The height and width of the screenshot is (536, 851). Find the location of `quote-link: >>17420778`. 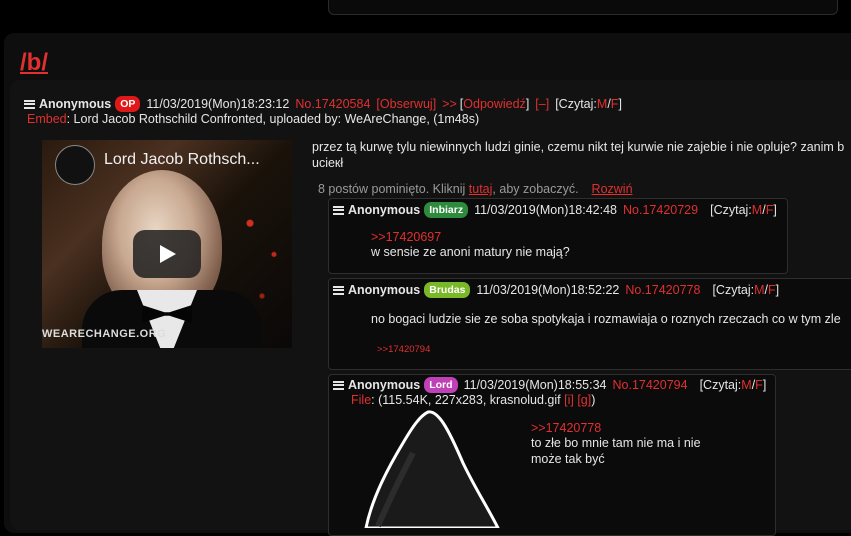

quote-link: >>17420778 is located at coordinates (566, 428).